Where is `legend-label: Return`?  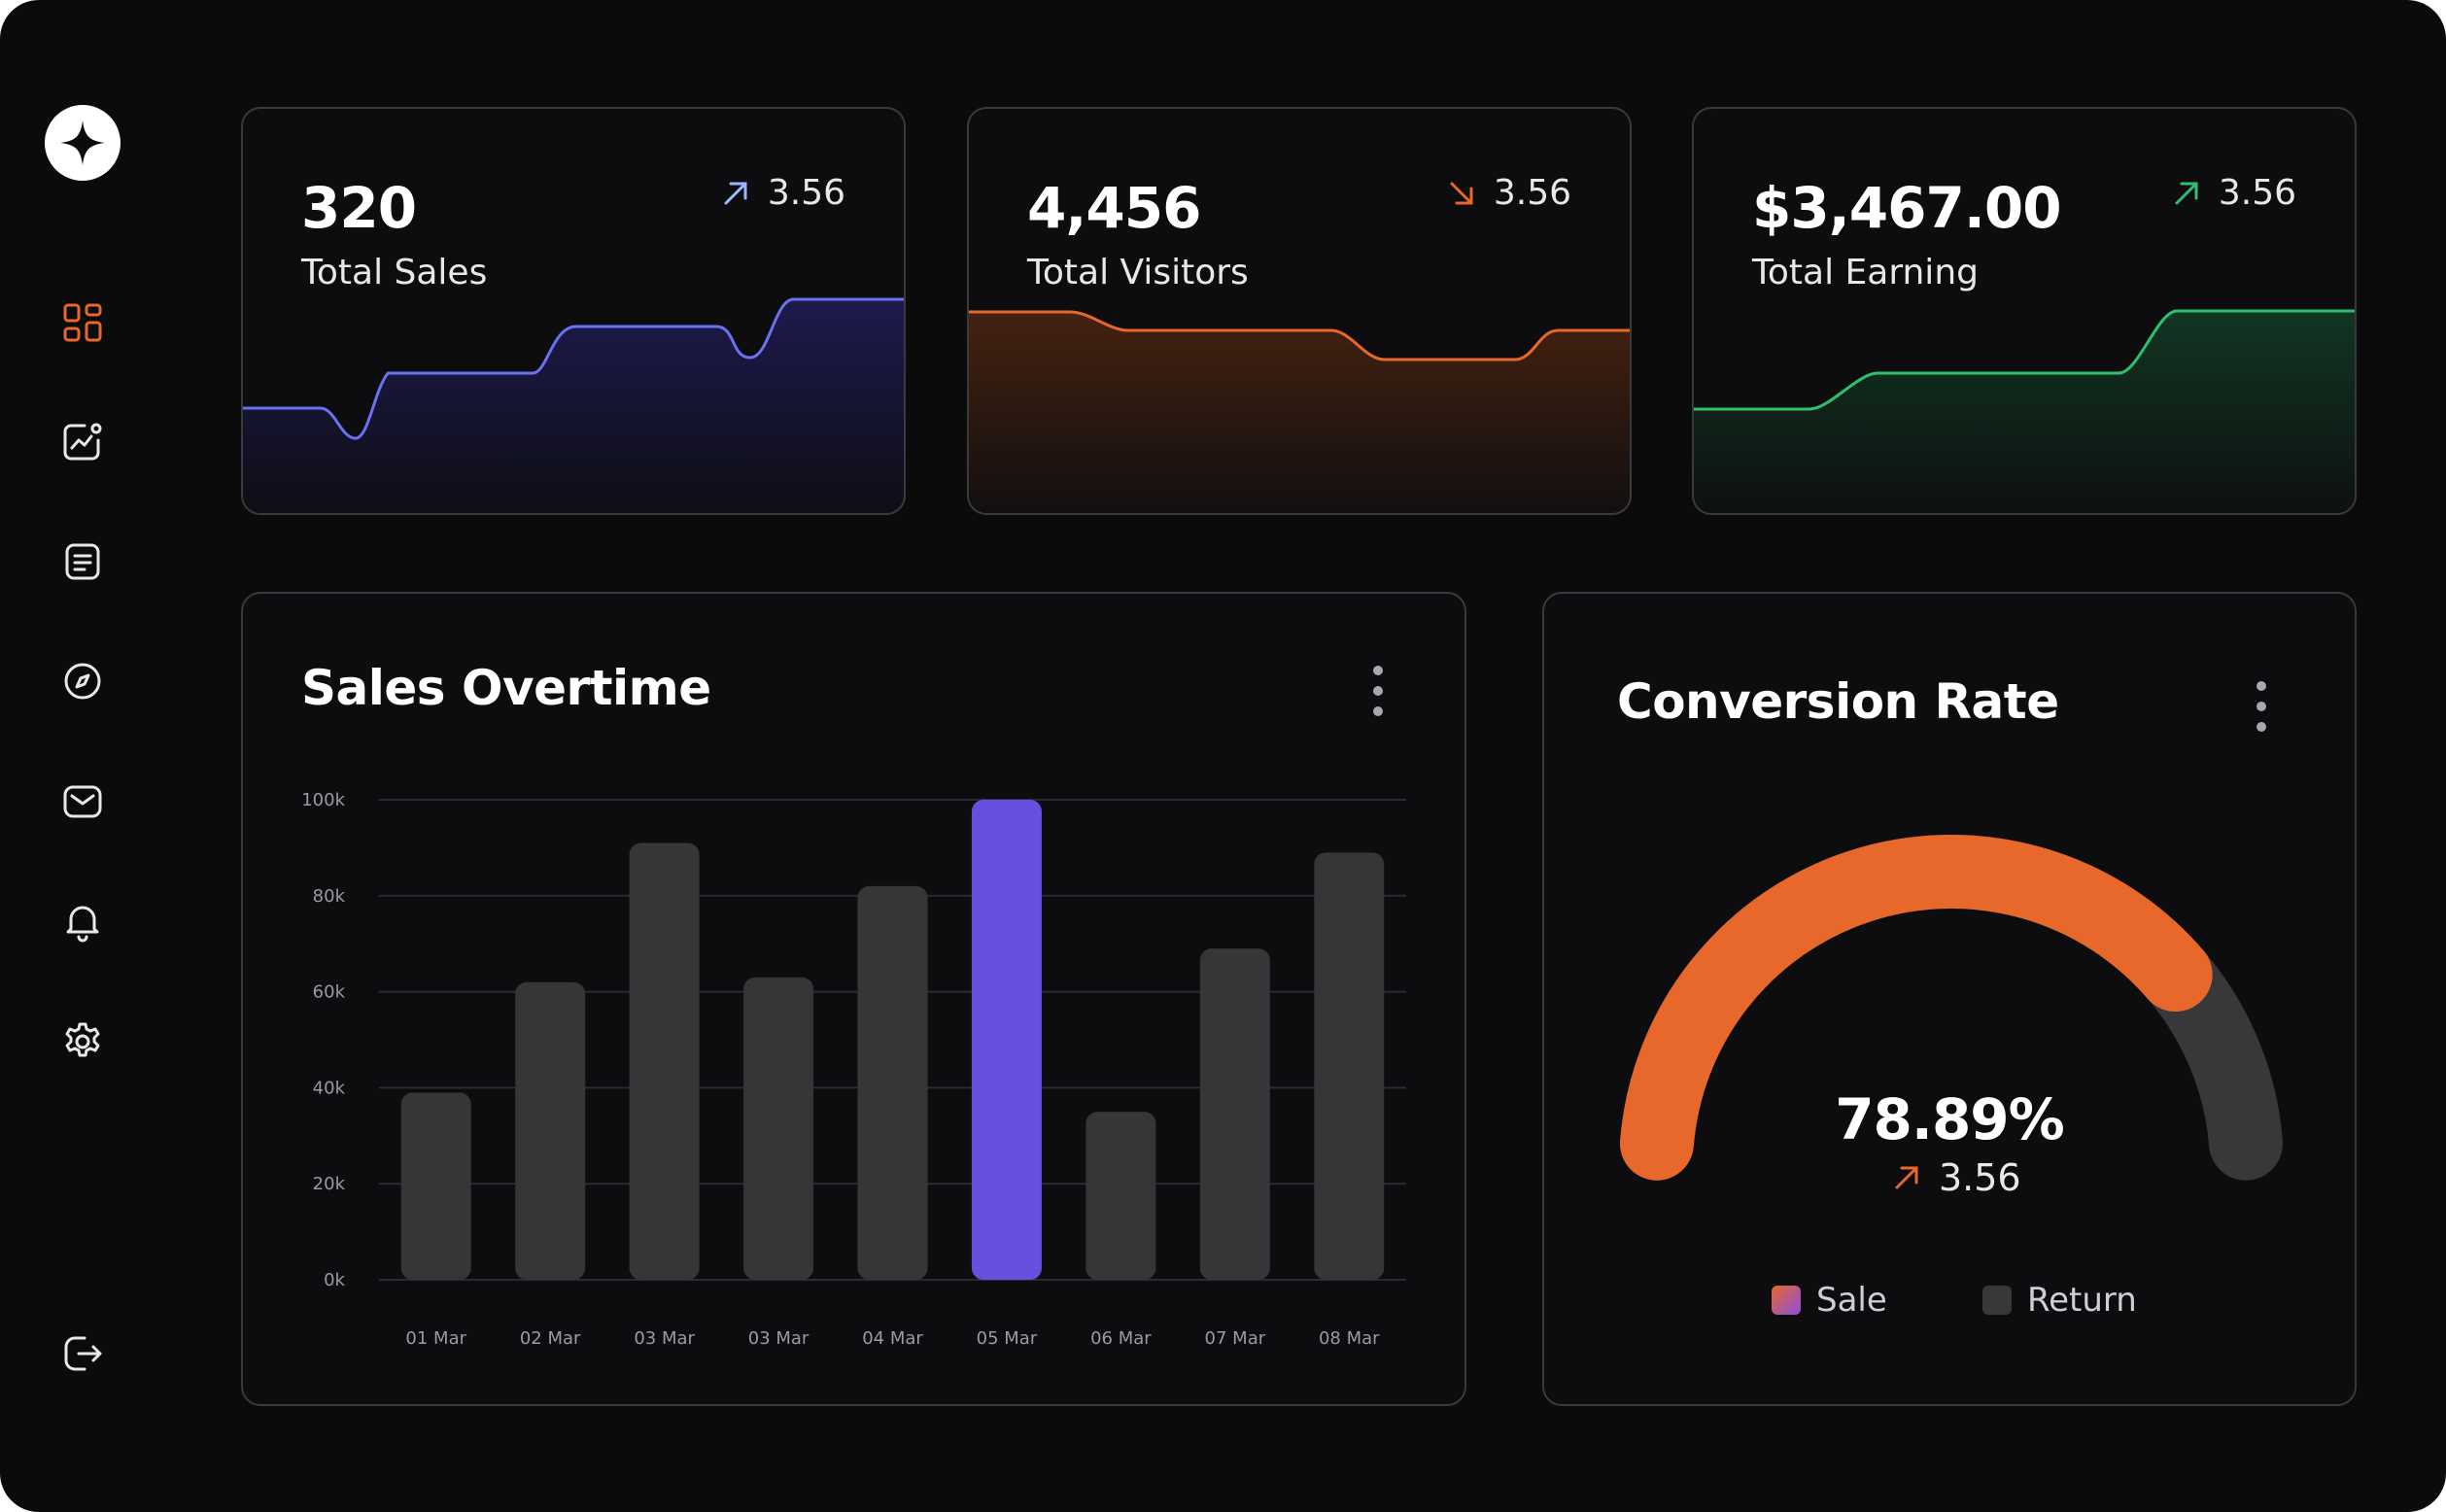 legend-label: Return is located at coordinates (2082, 1300).